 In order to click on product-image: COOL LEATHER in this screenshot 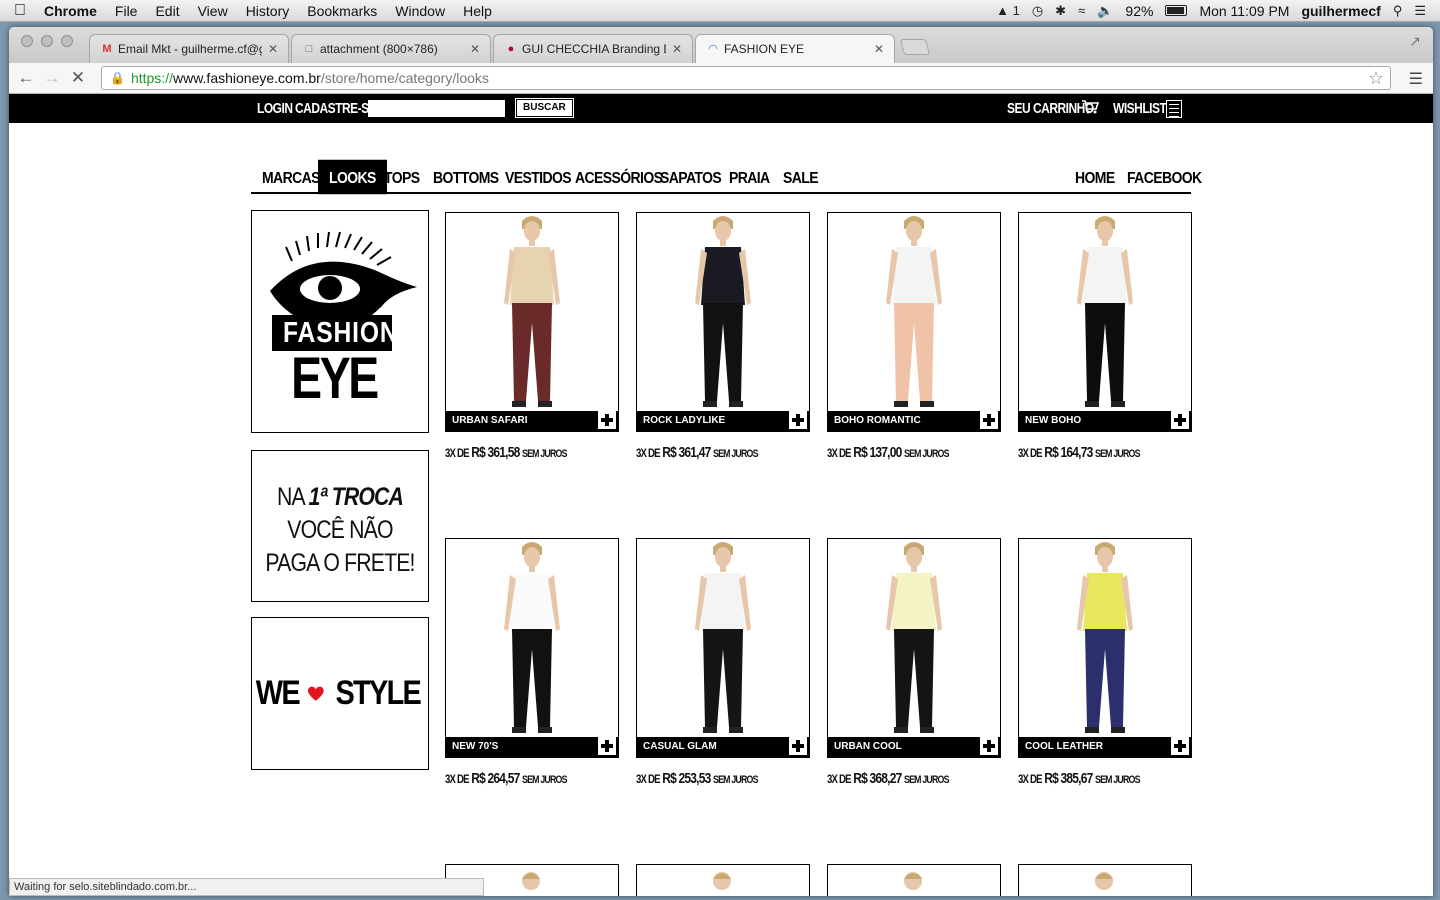, I will do `click(1105, 648)`.